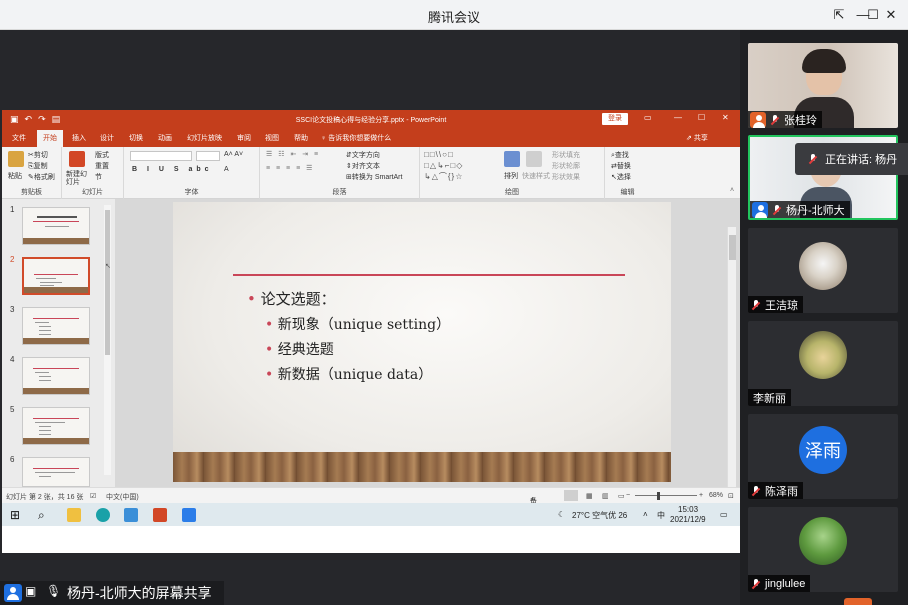 The width and height of the screenshot is (908, 605). I want to click on slides-group: 新建幻灯片 版式 重置 节 幻灯片, so click(93, 173).